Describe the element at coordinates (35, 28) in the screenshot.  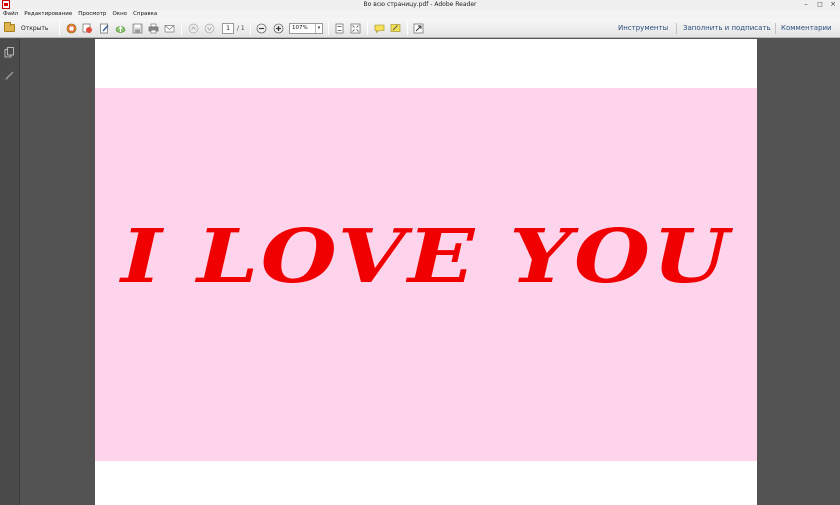
I see `open-label: Открыть` at that location.